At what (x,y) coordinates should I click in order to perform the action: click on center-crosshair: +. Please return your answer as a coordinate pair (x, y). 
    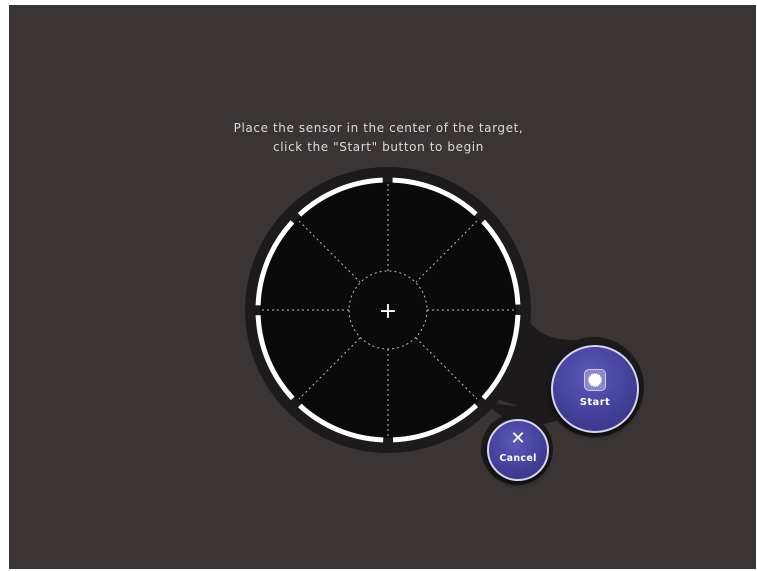
    Looking at the image, I should click on (388, 311).